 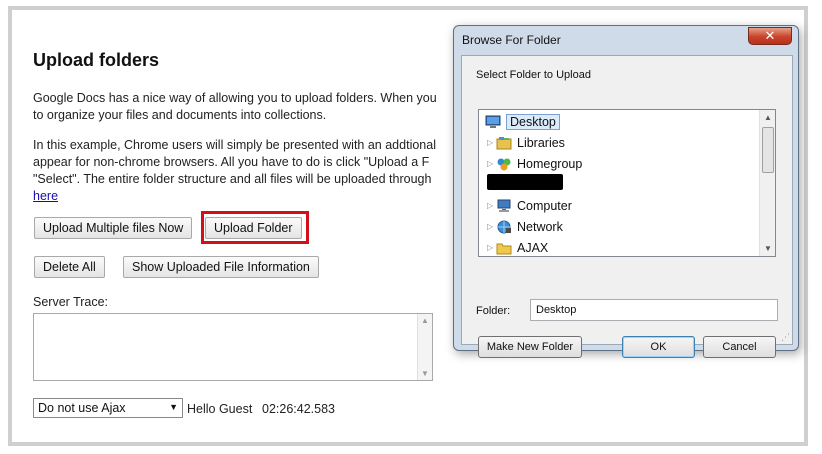 I want to click on tree-item-homegroup: ▷ Homegroup, so click(x=534, y=163).